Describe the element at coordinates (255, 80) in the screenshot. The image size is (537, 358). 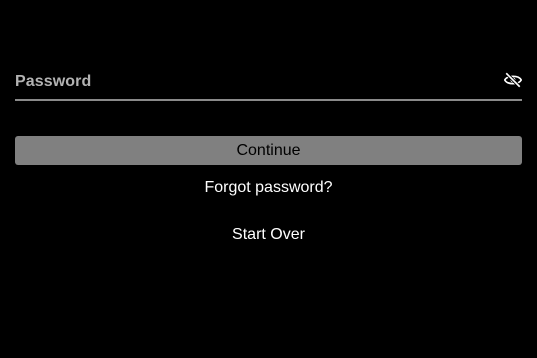
I see `password-input` at that location.